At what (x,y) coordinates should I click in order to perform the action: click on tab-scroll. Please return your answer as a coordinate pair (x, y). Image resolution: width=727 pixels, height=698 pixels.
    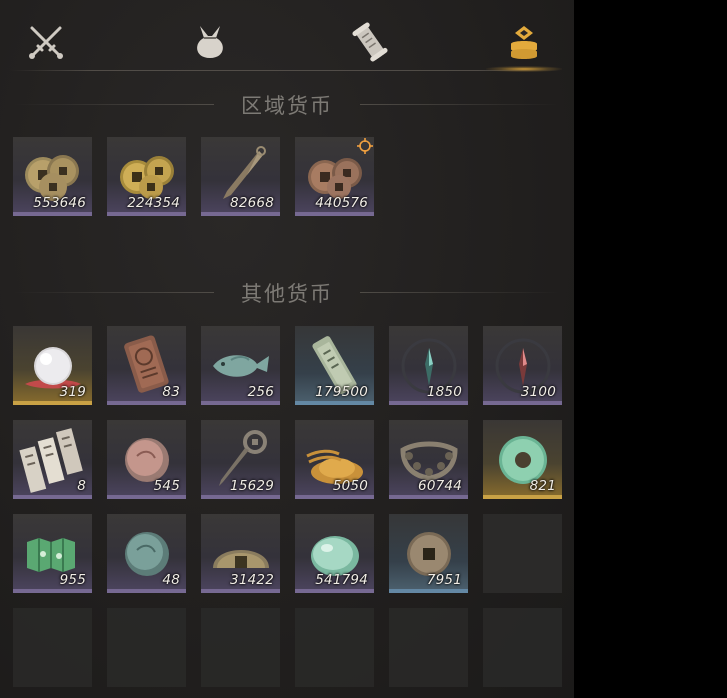
    Looking at the image, I should click on (370, 42).